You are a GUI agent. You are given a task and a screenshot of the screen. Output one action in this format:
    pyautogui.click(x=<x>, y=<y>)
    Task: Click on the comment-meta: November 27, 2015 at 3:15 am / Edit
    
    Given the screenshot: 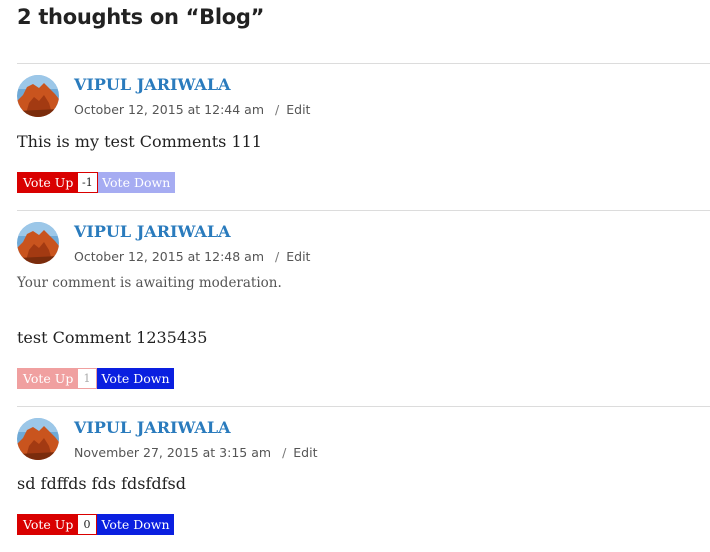 What is the action you would take?
    pyautogui.click(x=196, y=452)
    